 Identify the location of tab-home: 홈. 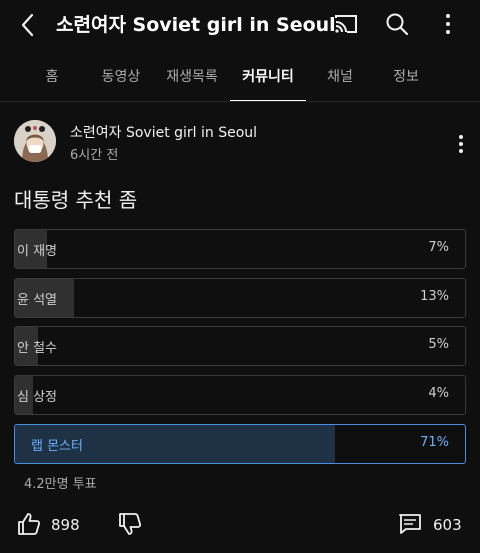
(52, 79).